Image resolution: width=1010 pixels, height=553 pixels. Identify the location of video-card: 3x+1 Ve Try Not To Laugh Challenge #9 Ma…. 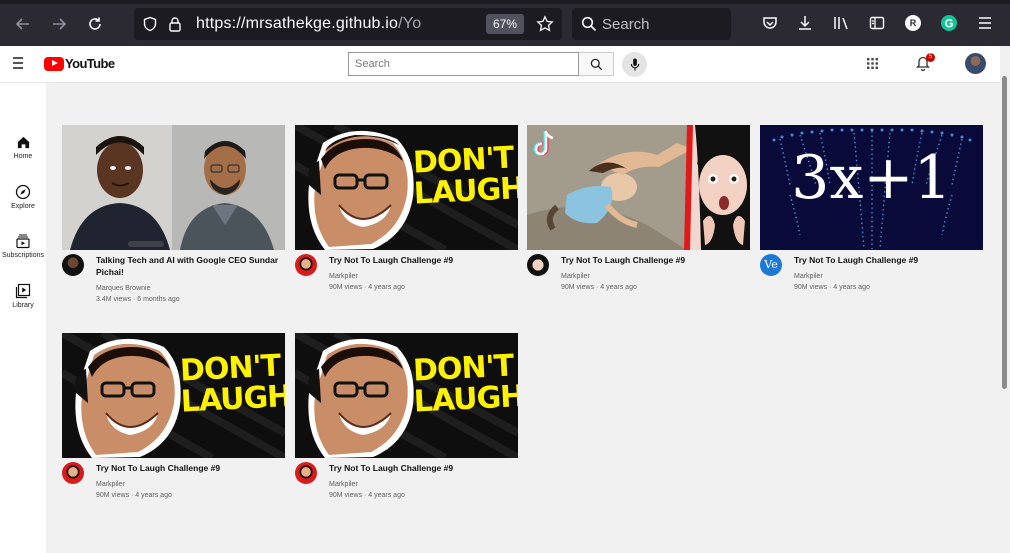
(871, 215).